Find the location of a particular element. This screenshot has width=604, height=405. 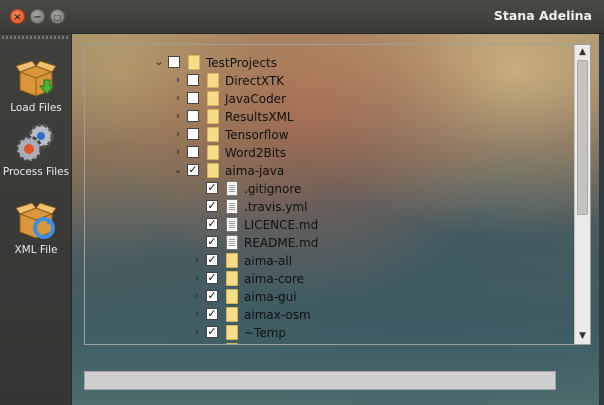

tree-row-label: ~.deleted is located at coordinates (273, 343).